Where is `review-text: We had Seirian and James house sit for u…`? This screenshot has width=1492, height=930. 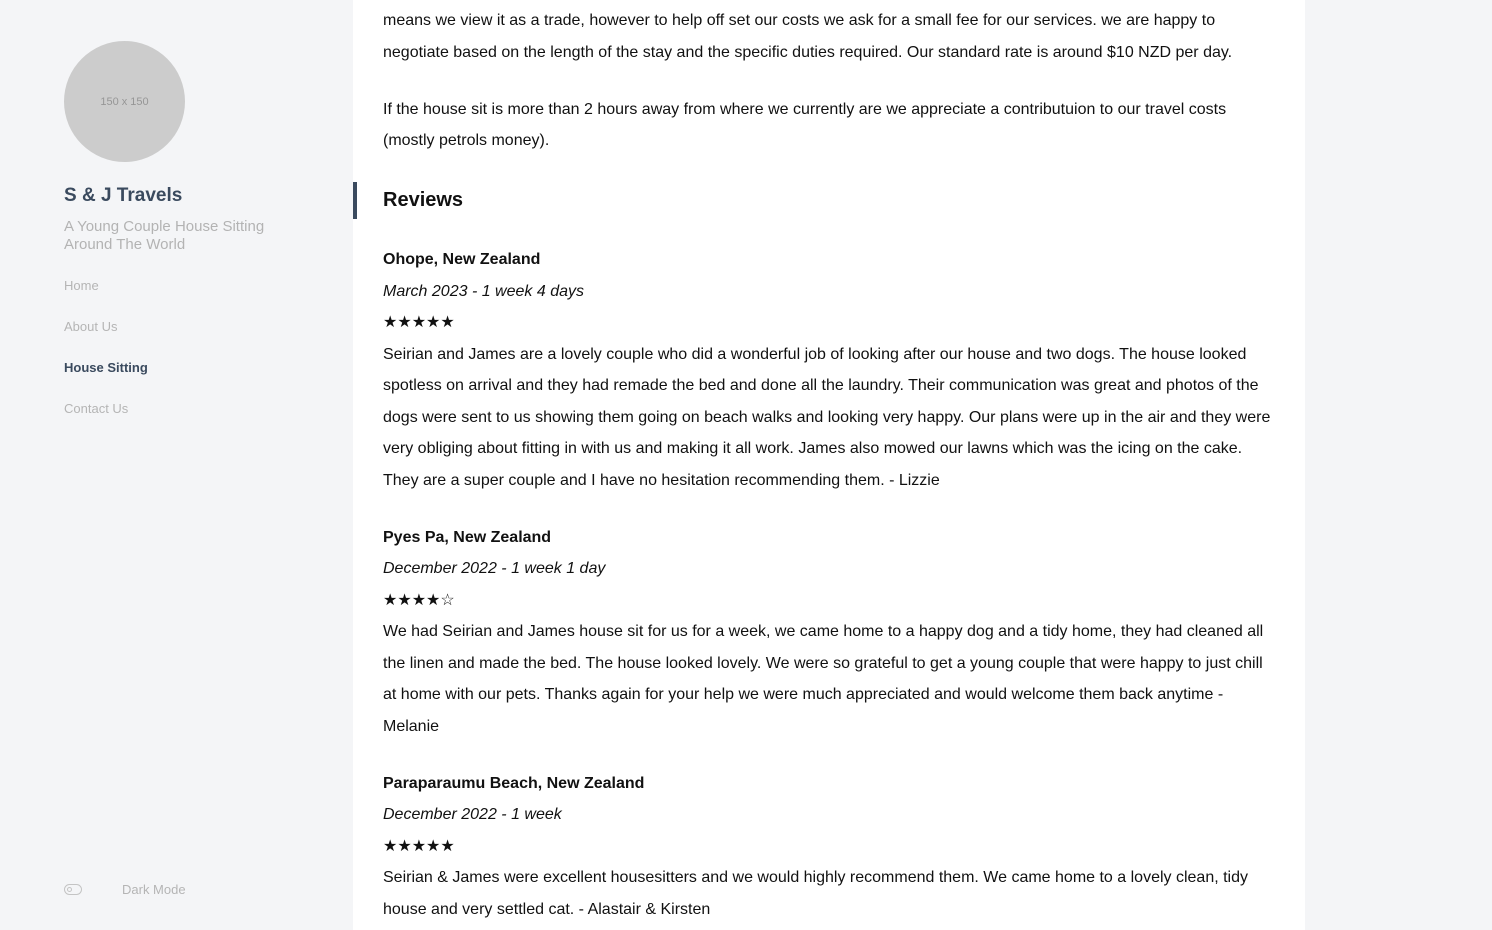 review-text: We had Seirian and James house sit for u… is located at coordinates (823, 679).